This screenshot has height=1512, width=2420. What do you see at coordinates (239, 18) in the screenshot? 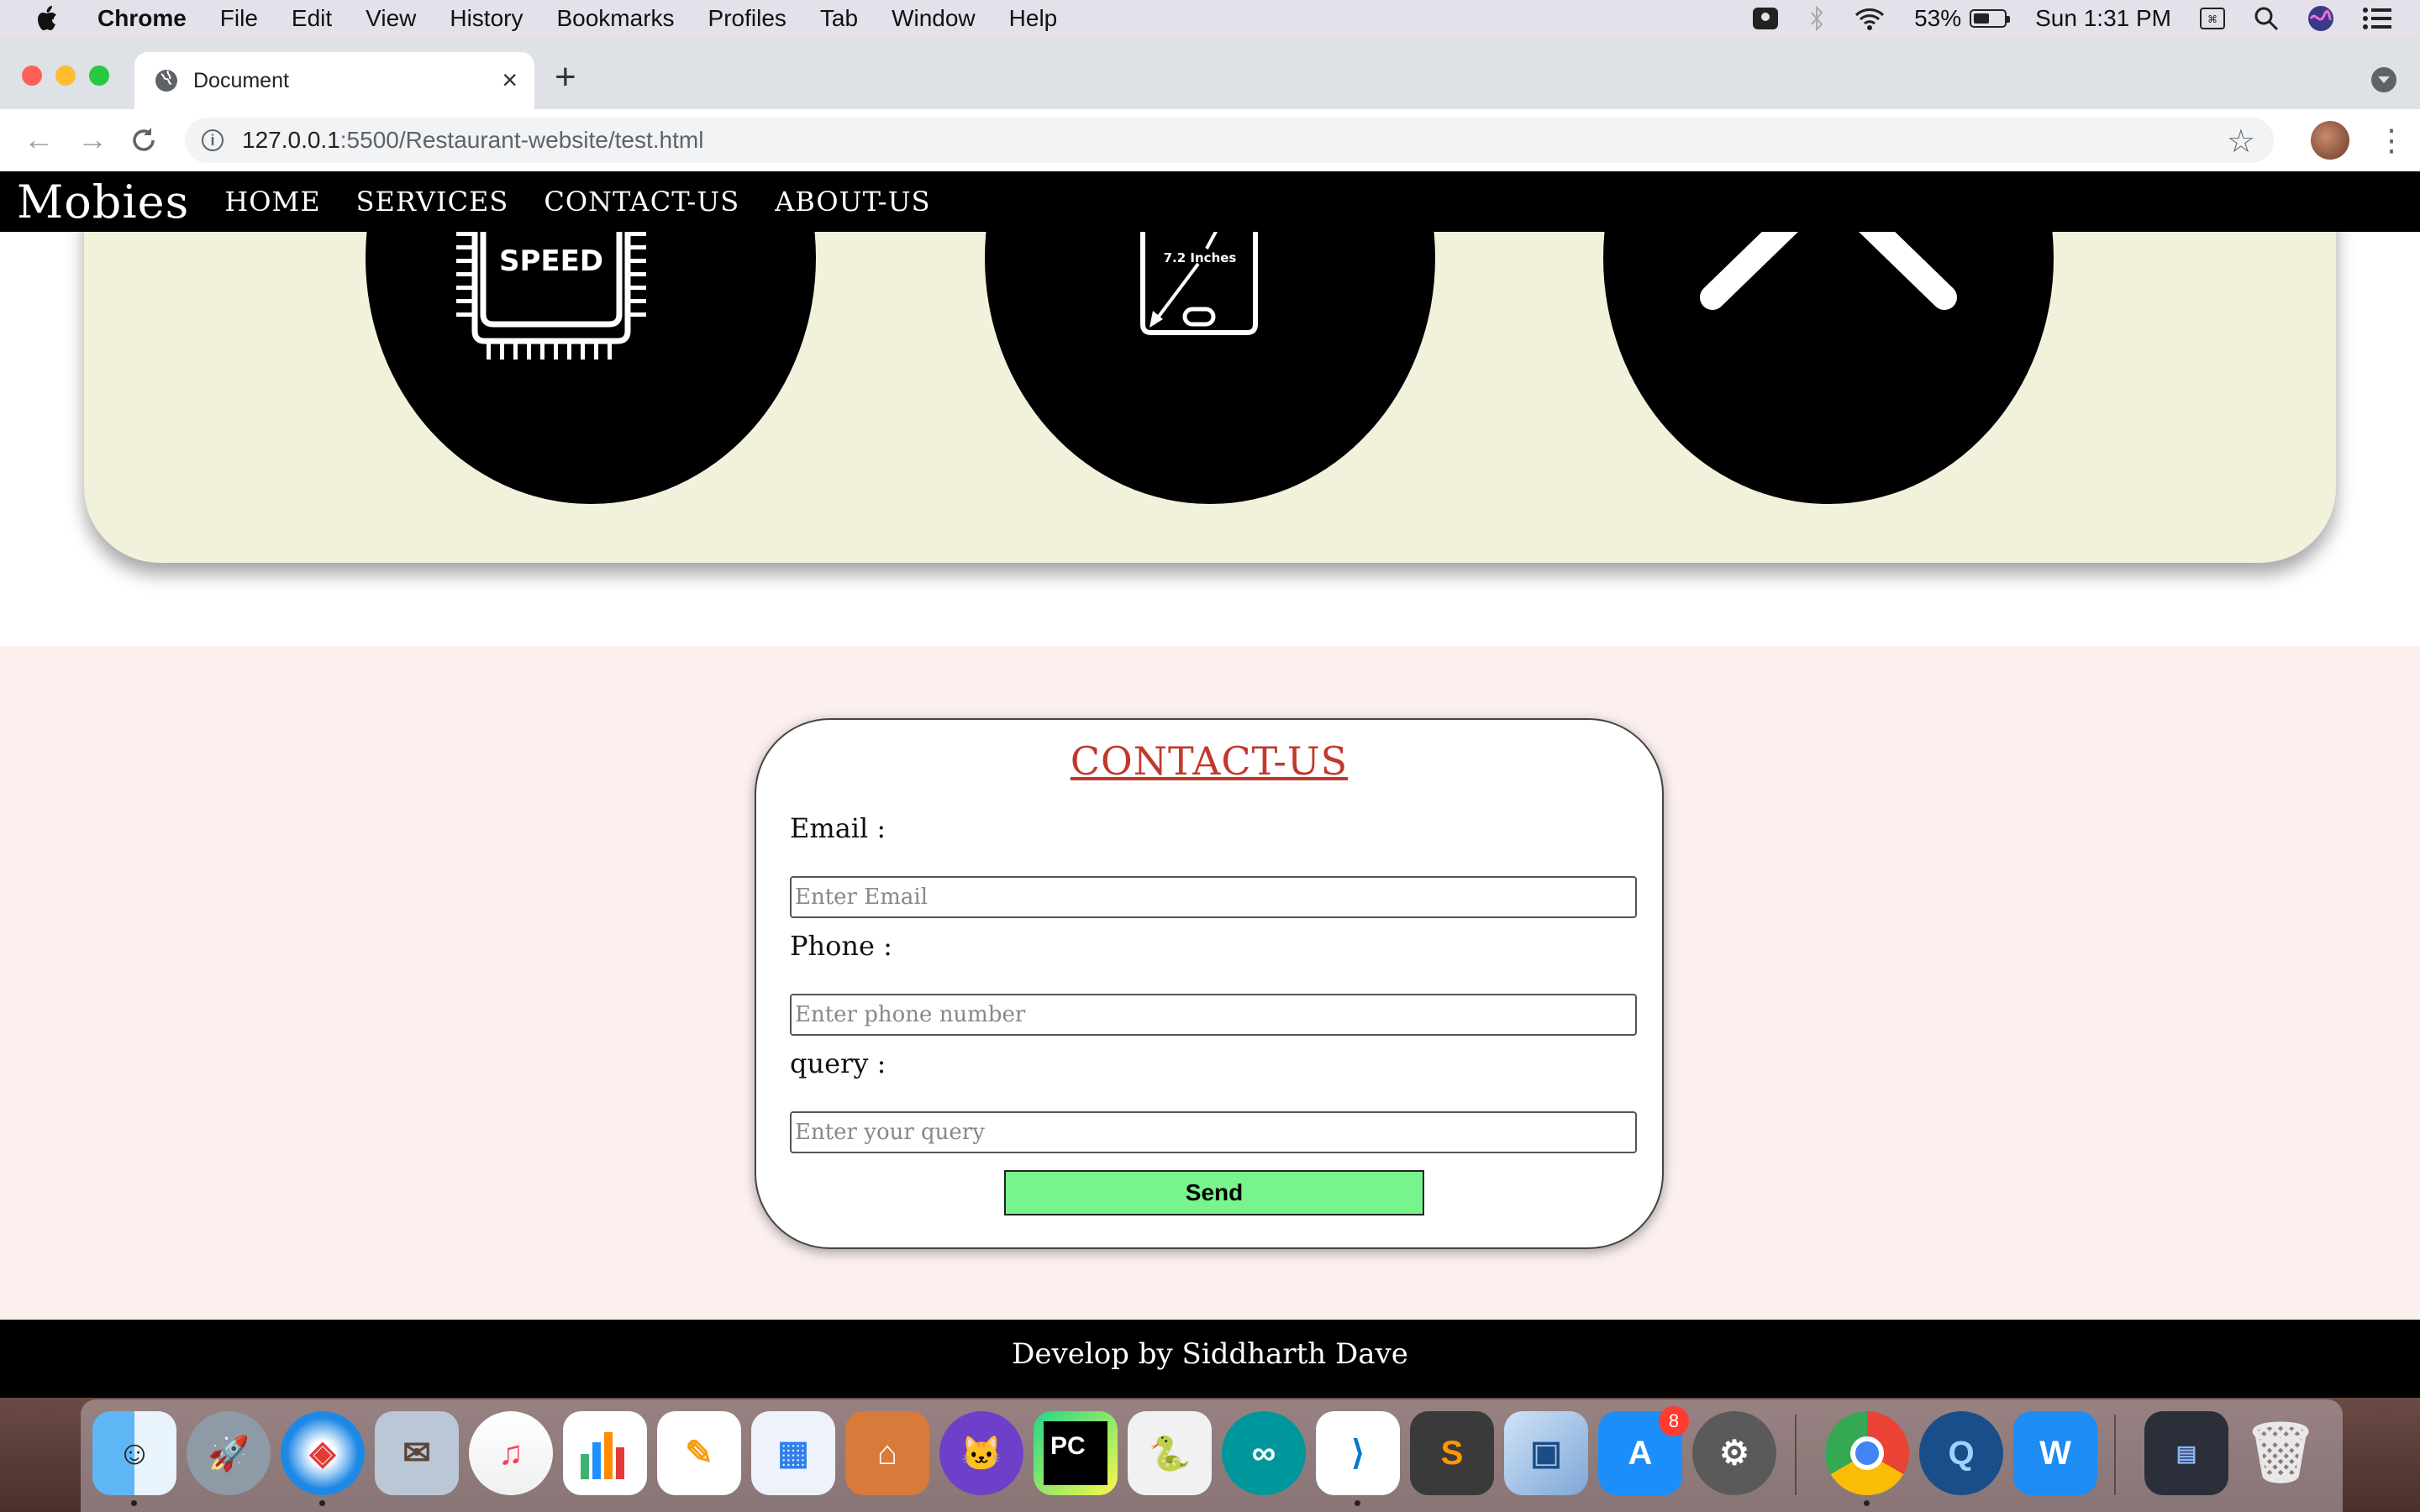
I see `menu-file: File` at bounding box center [239, 18].